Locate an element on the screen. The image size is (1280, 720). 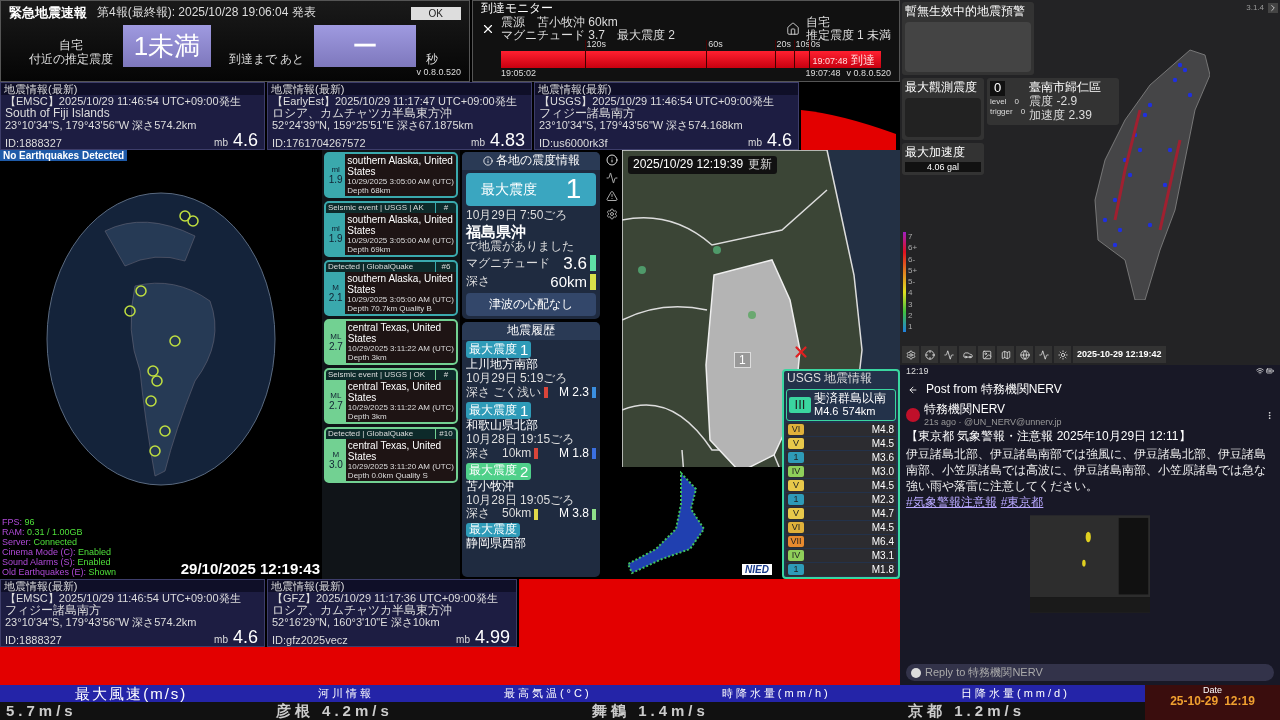
history-magnitude: M 3.8 is located at coordinates (574, 514).